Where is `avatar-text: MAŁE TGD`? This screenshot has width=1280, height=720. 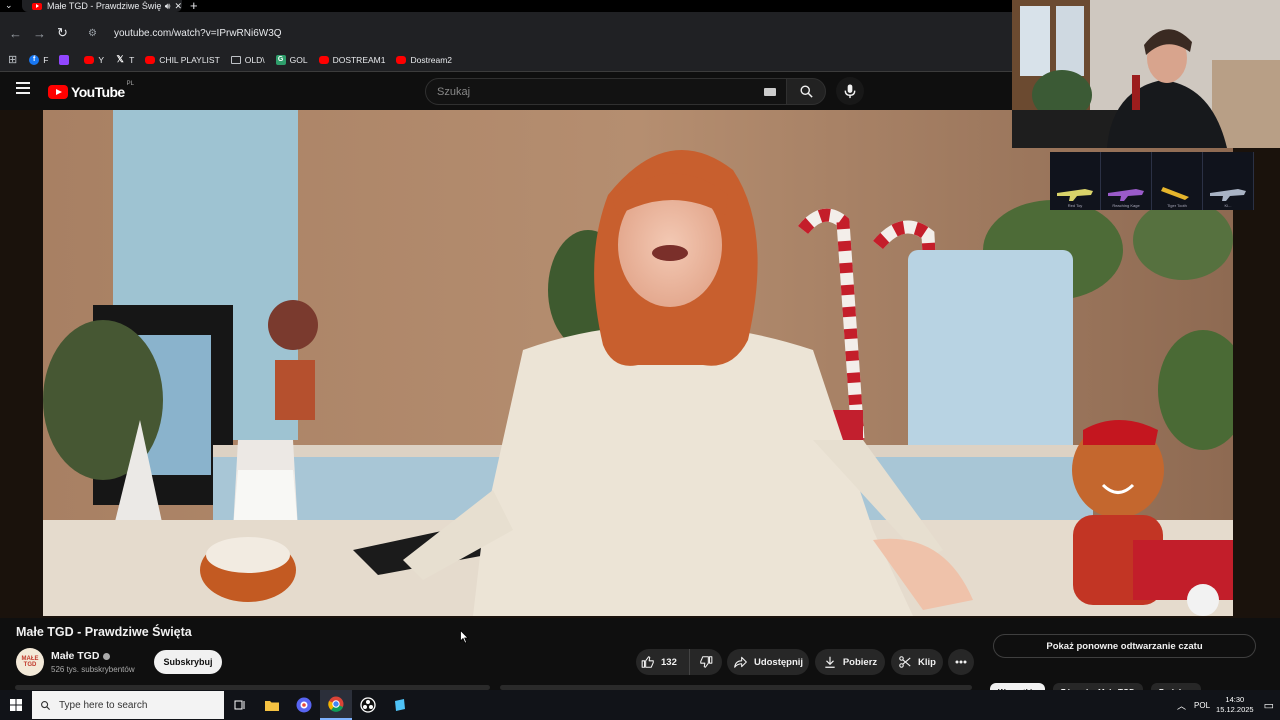 avatar-text: MAŁE TGD is located at coordinates (30, 662).